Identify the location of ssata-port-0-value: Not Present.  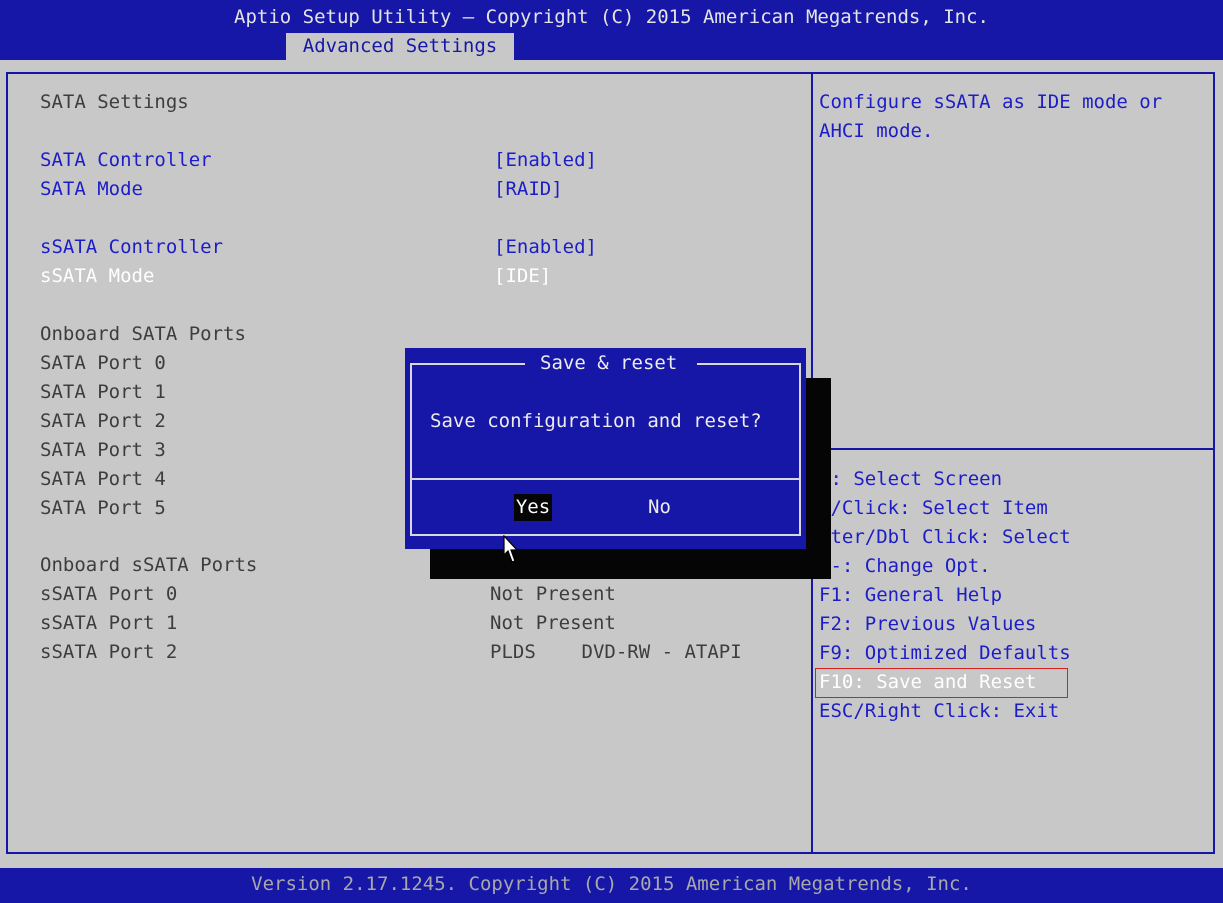
(553, 594).